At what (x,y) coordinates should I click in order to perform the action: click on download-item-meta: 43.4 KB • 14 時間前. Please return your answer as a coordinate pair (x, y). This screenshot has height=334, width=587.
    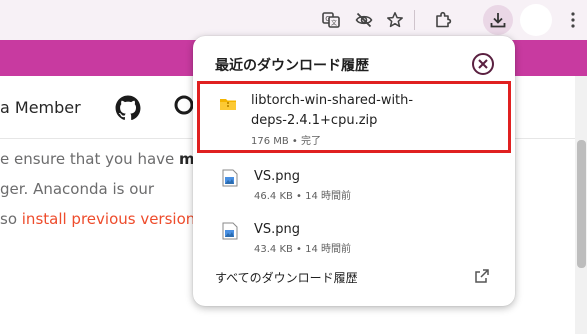
    Looking at the image, I should click on (303, 249).